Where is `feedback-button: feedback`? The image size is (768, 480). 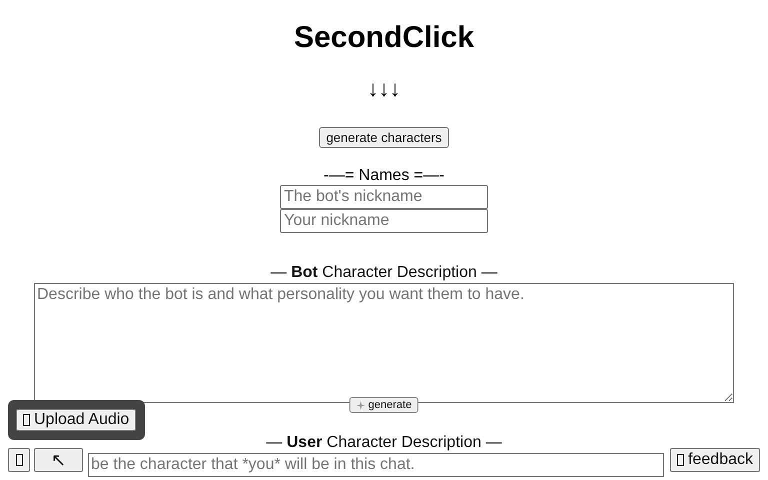
feedback-button: feedback is located at coordinates (715, 460).